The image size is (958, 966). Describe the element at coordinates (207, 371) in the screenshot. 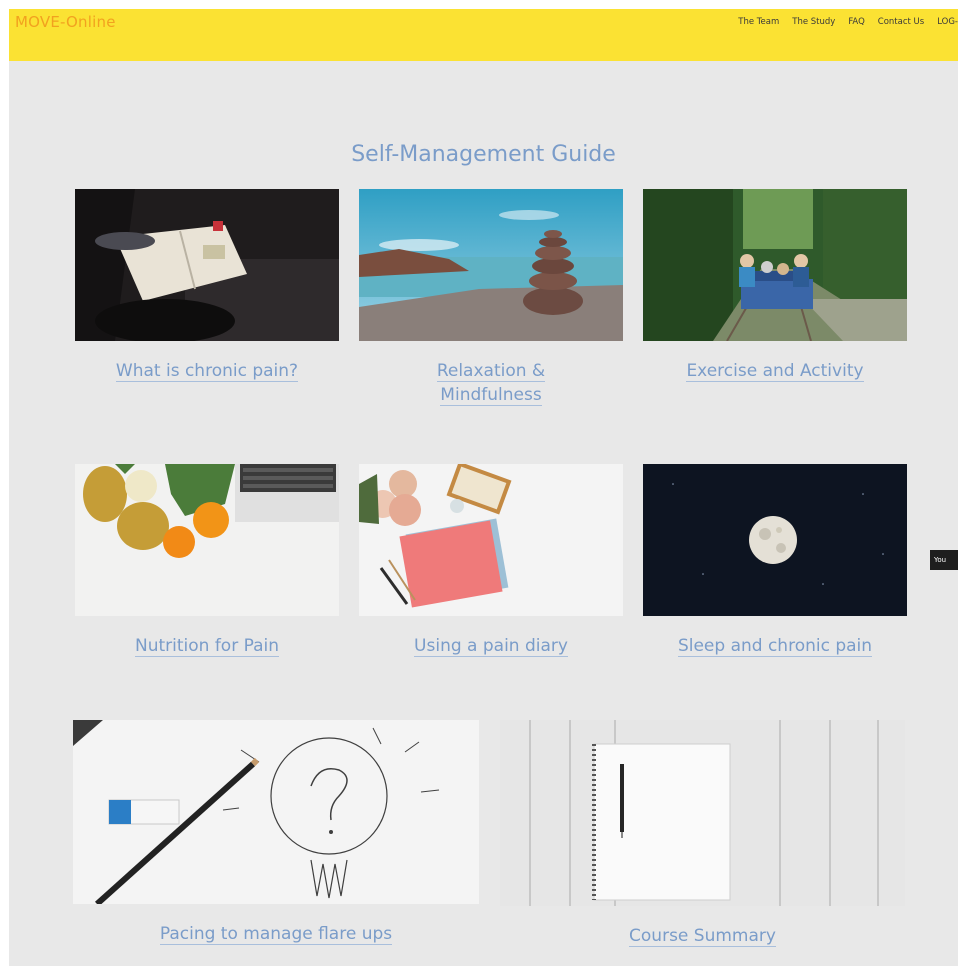

I see `card-link-chronic-pain: What is chronic pain?` at that location.